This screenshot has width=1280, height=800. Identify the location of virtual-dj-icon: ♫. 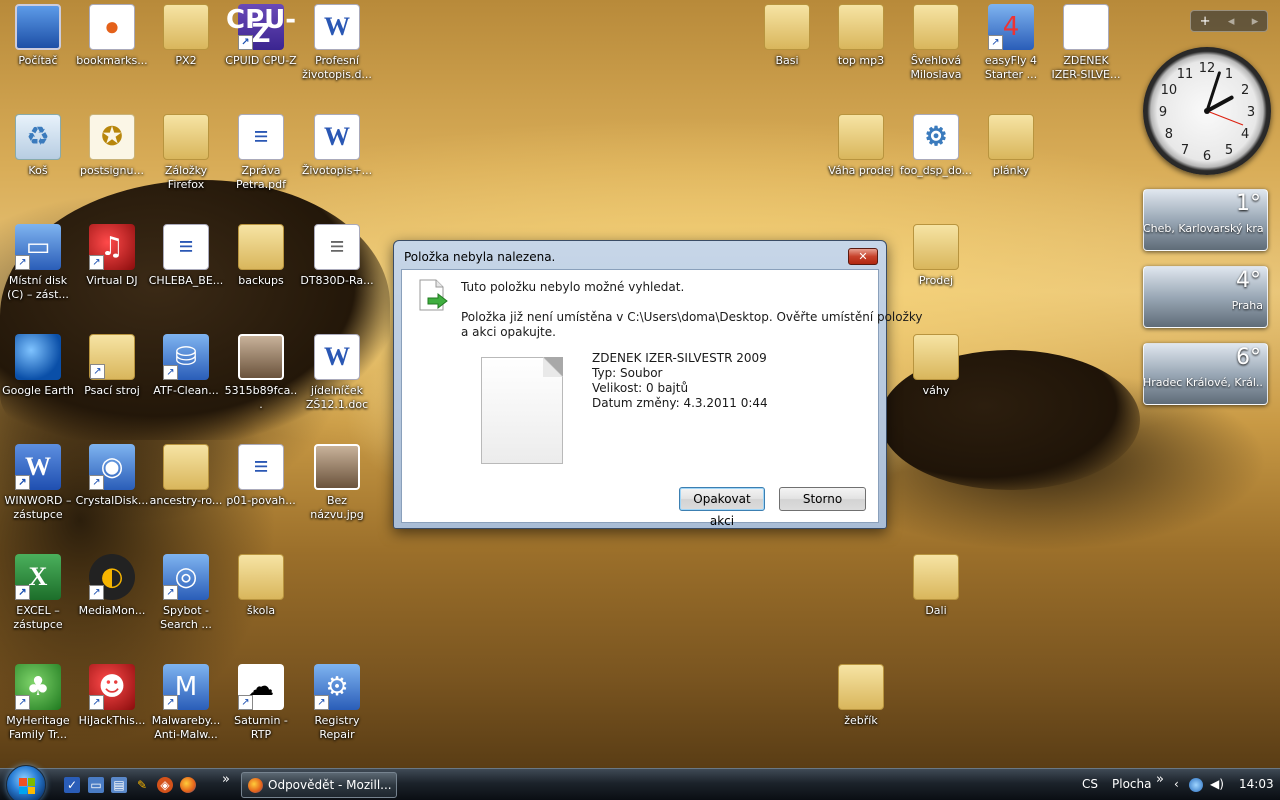
(112, 247).